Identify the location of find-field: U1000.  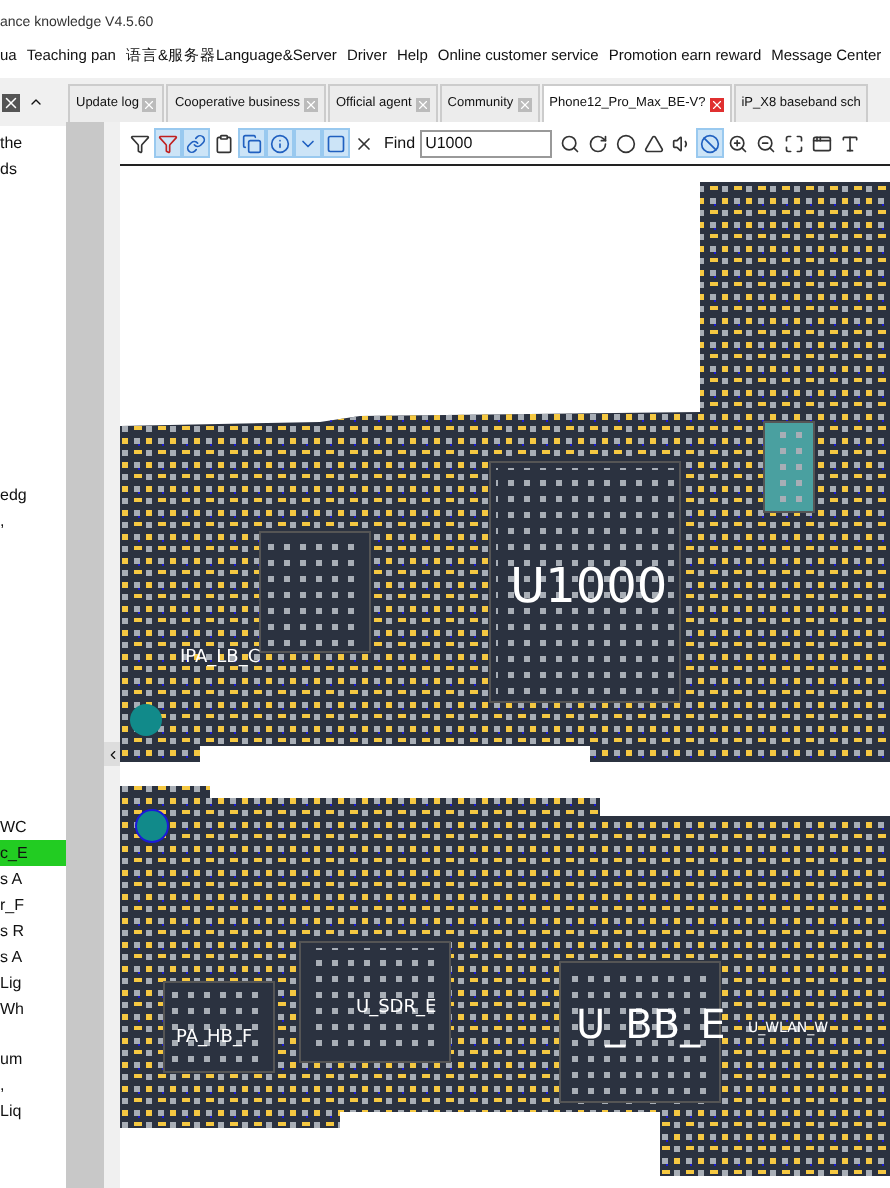
(485, 143).